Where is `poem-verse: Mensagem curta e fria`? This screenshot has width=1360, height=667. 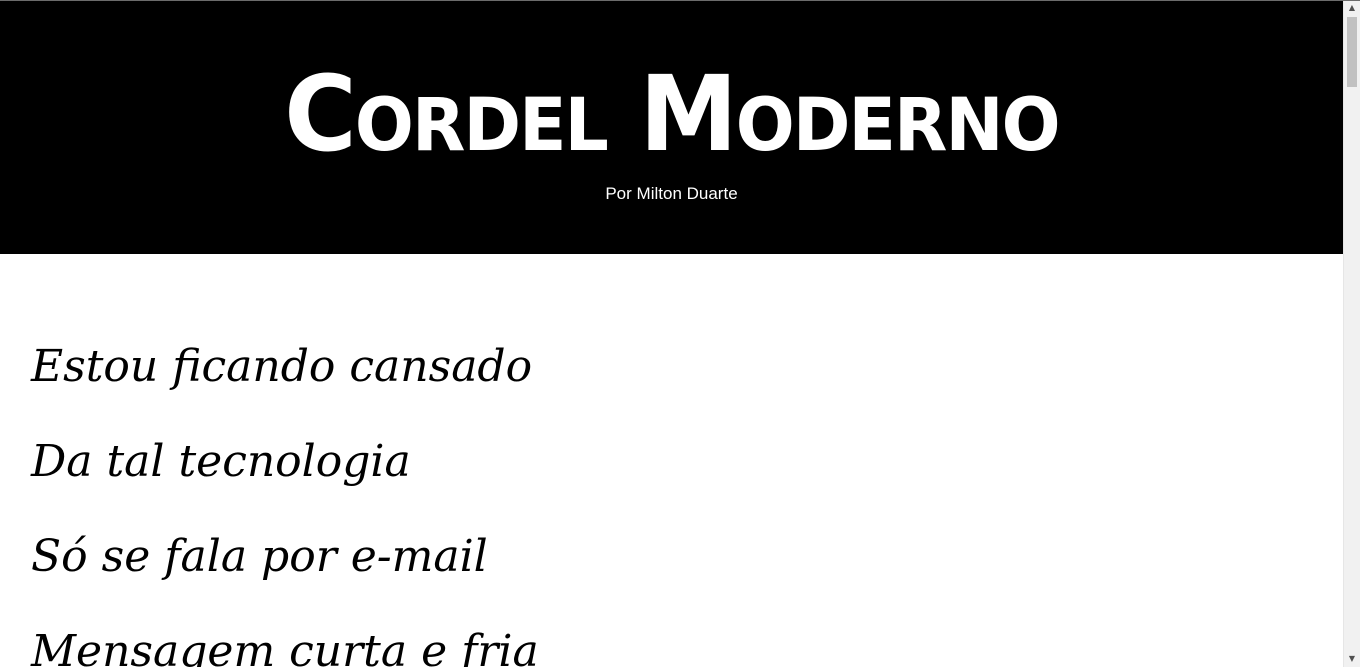
poem-verse: Mensagem curta e fria is located at coordinates (285, 646).